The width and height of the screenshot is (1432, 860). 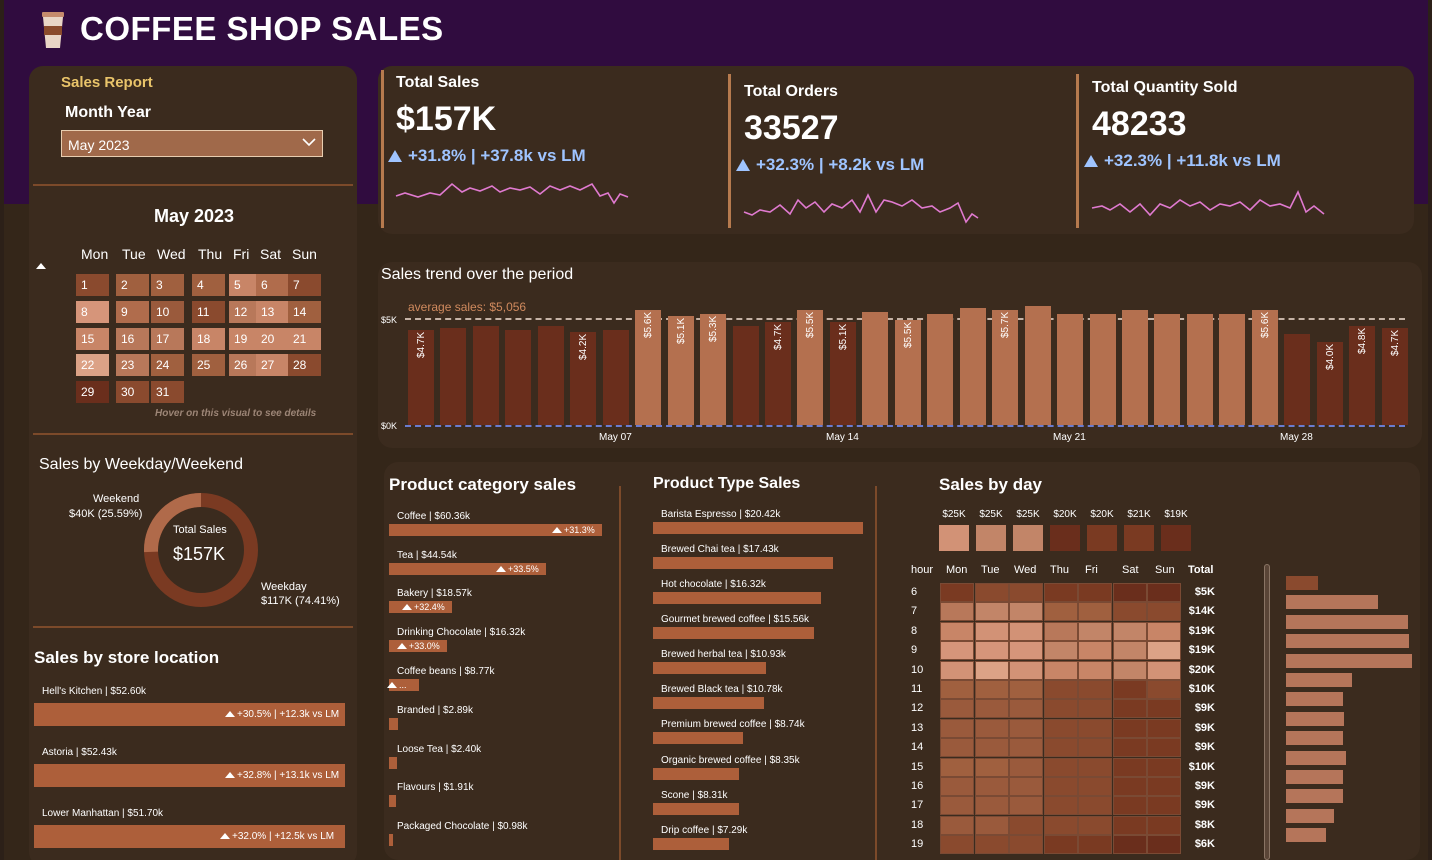 I want to click on calendar-day: 21, so click(x=304, y=339).